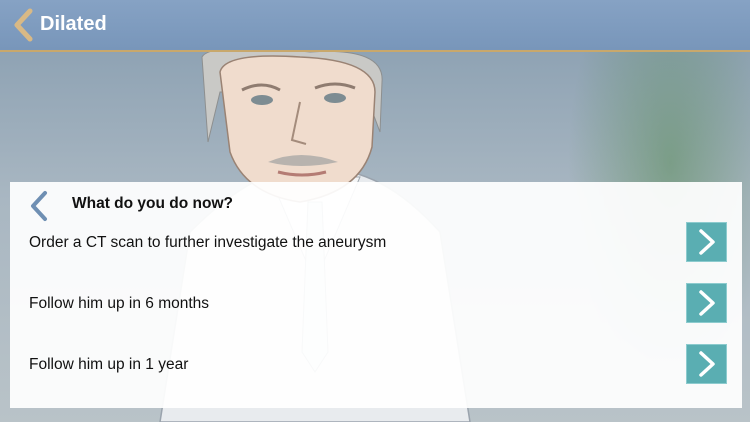 This screenshot has height=422, width=750. I want to click on app-header: Dilated, so click(375, 26).